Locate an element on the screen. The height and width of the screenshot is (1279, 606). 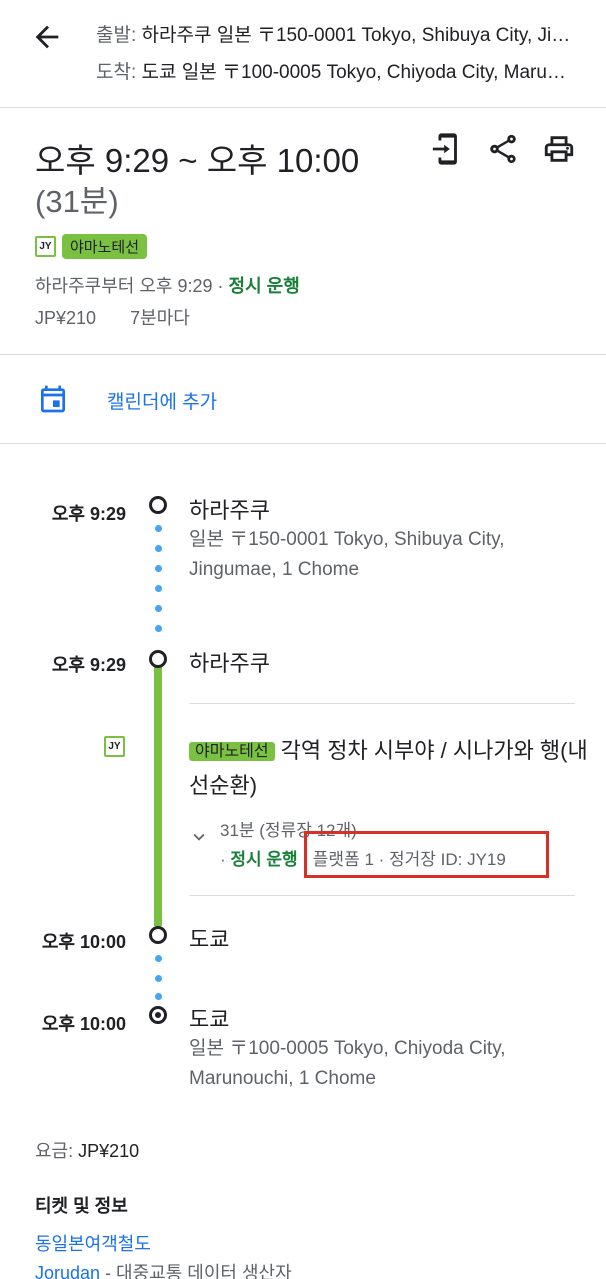
end-address-line2: Marunouchi, 1 Chome is located at coordinates (282, 1078).